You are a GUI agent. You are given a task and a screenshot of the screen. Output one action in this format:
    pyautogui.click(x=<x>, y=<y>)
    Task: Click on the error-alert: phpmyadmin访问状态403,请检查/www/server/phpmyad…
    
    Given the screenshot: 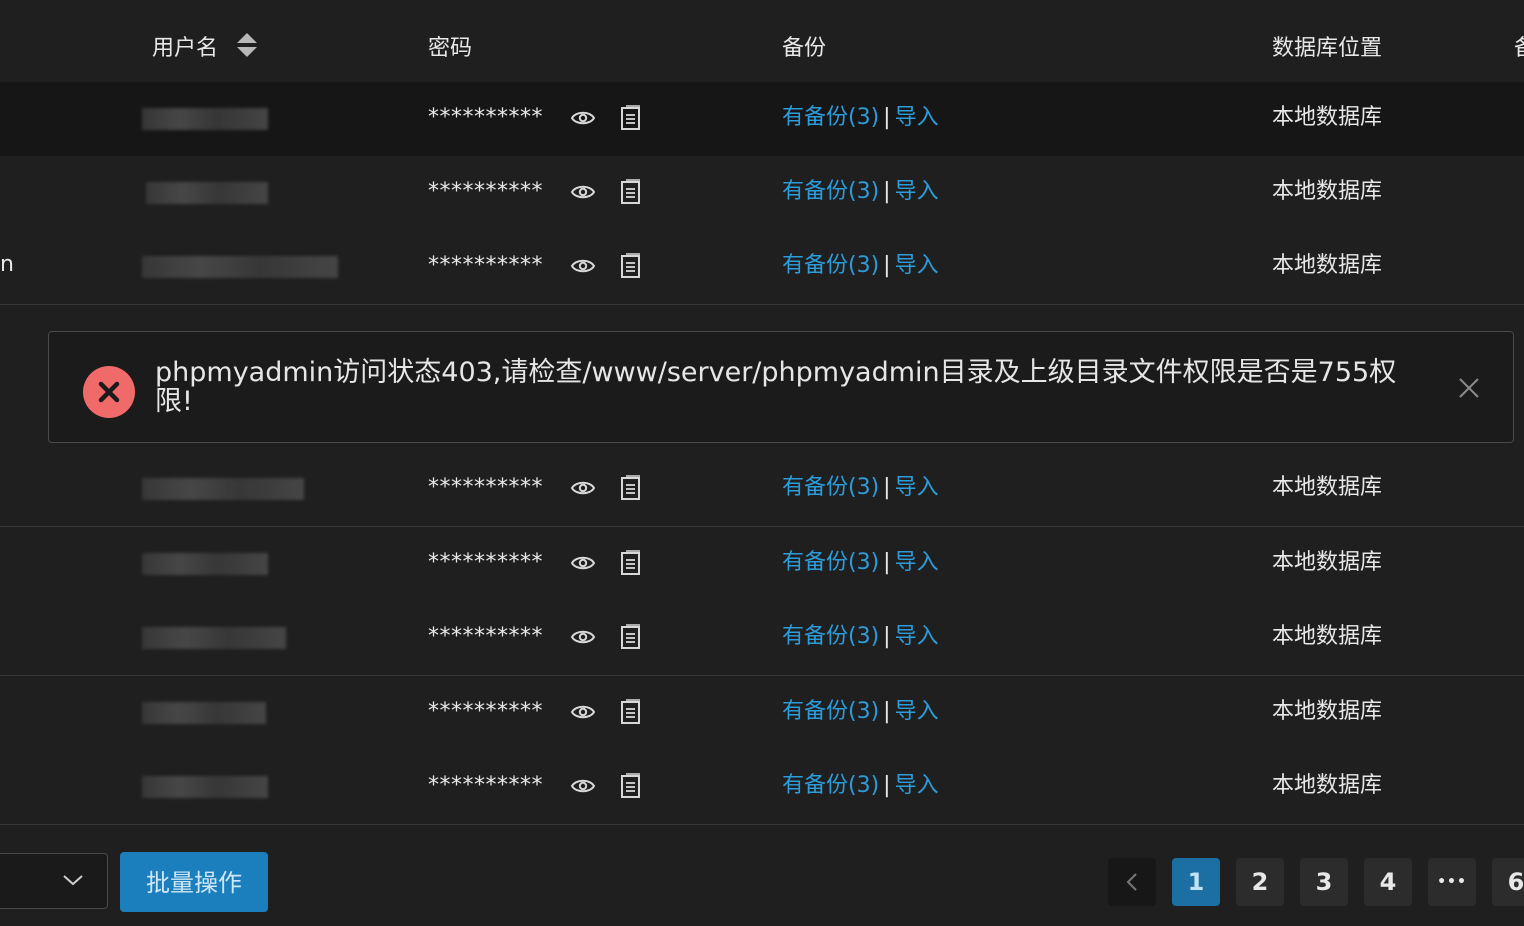 What is the action you would take?
    pyautogui.click(x=781, y=387)
    